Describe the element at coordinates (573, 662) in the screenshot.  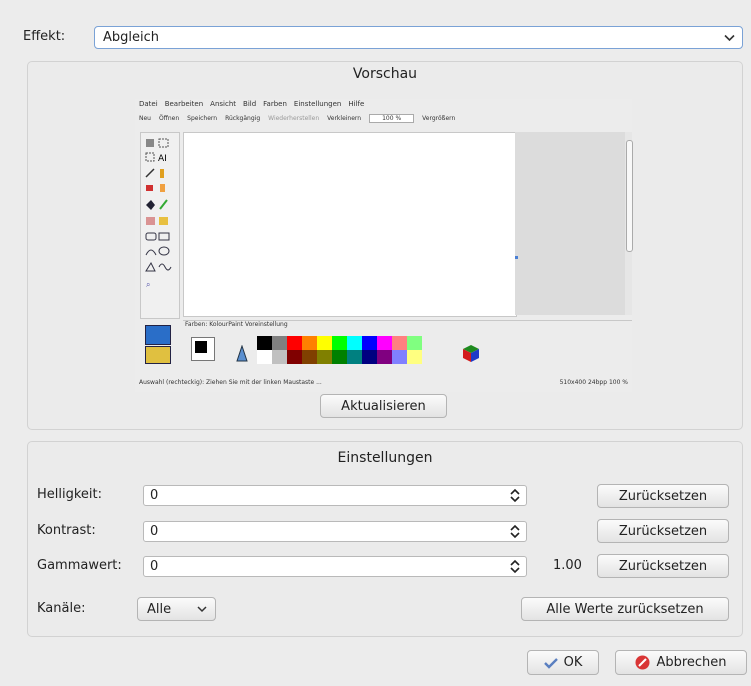
I see `ok-label: OK` at that location.